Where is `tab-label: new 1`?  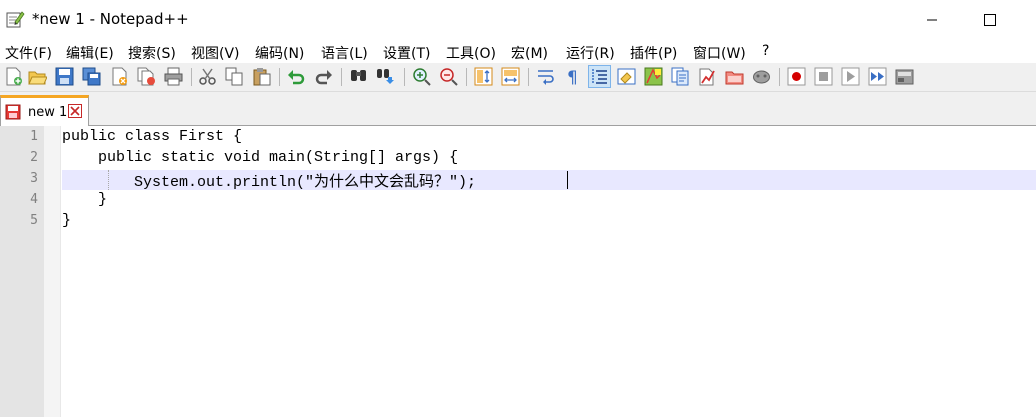
tab-label: new 1 is located at coordinates (48, 112).